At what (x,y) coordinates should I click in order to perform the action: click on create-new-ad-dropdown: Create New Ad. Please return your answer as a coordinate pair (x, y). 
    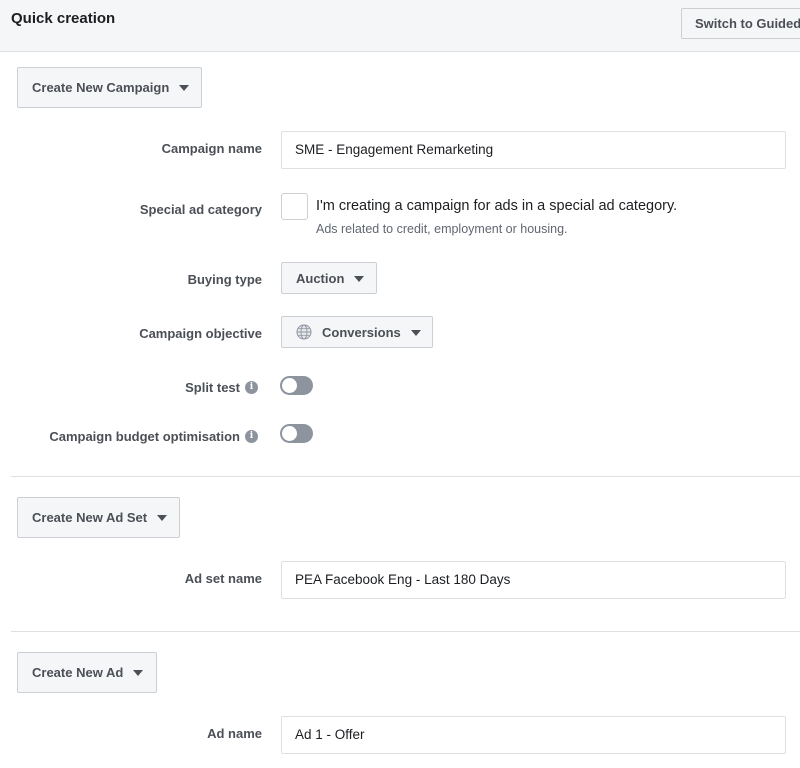
    Looking at the image, I should click on (87, 672).